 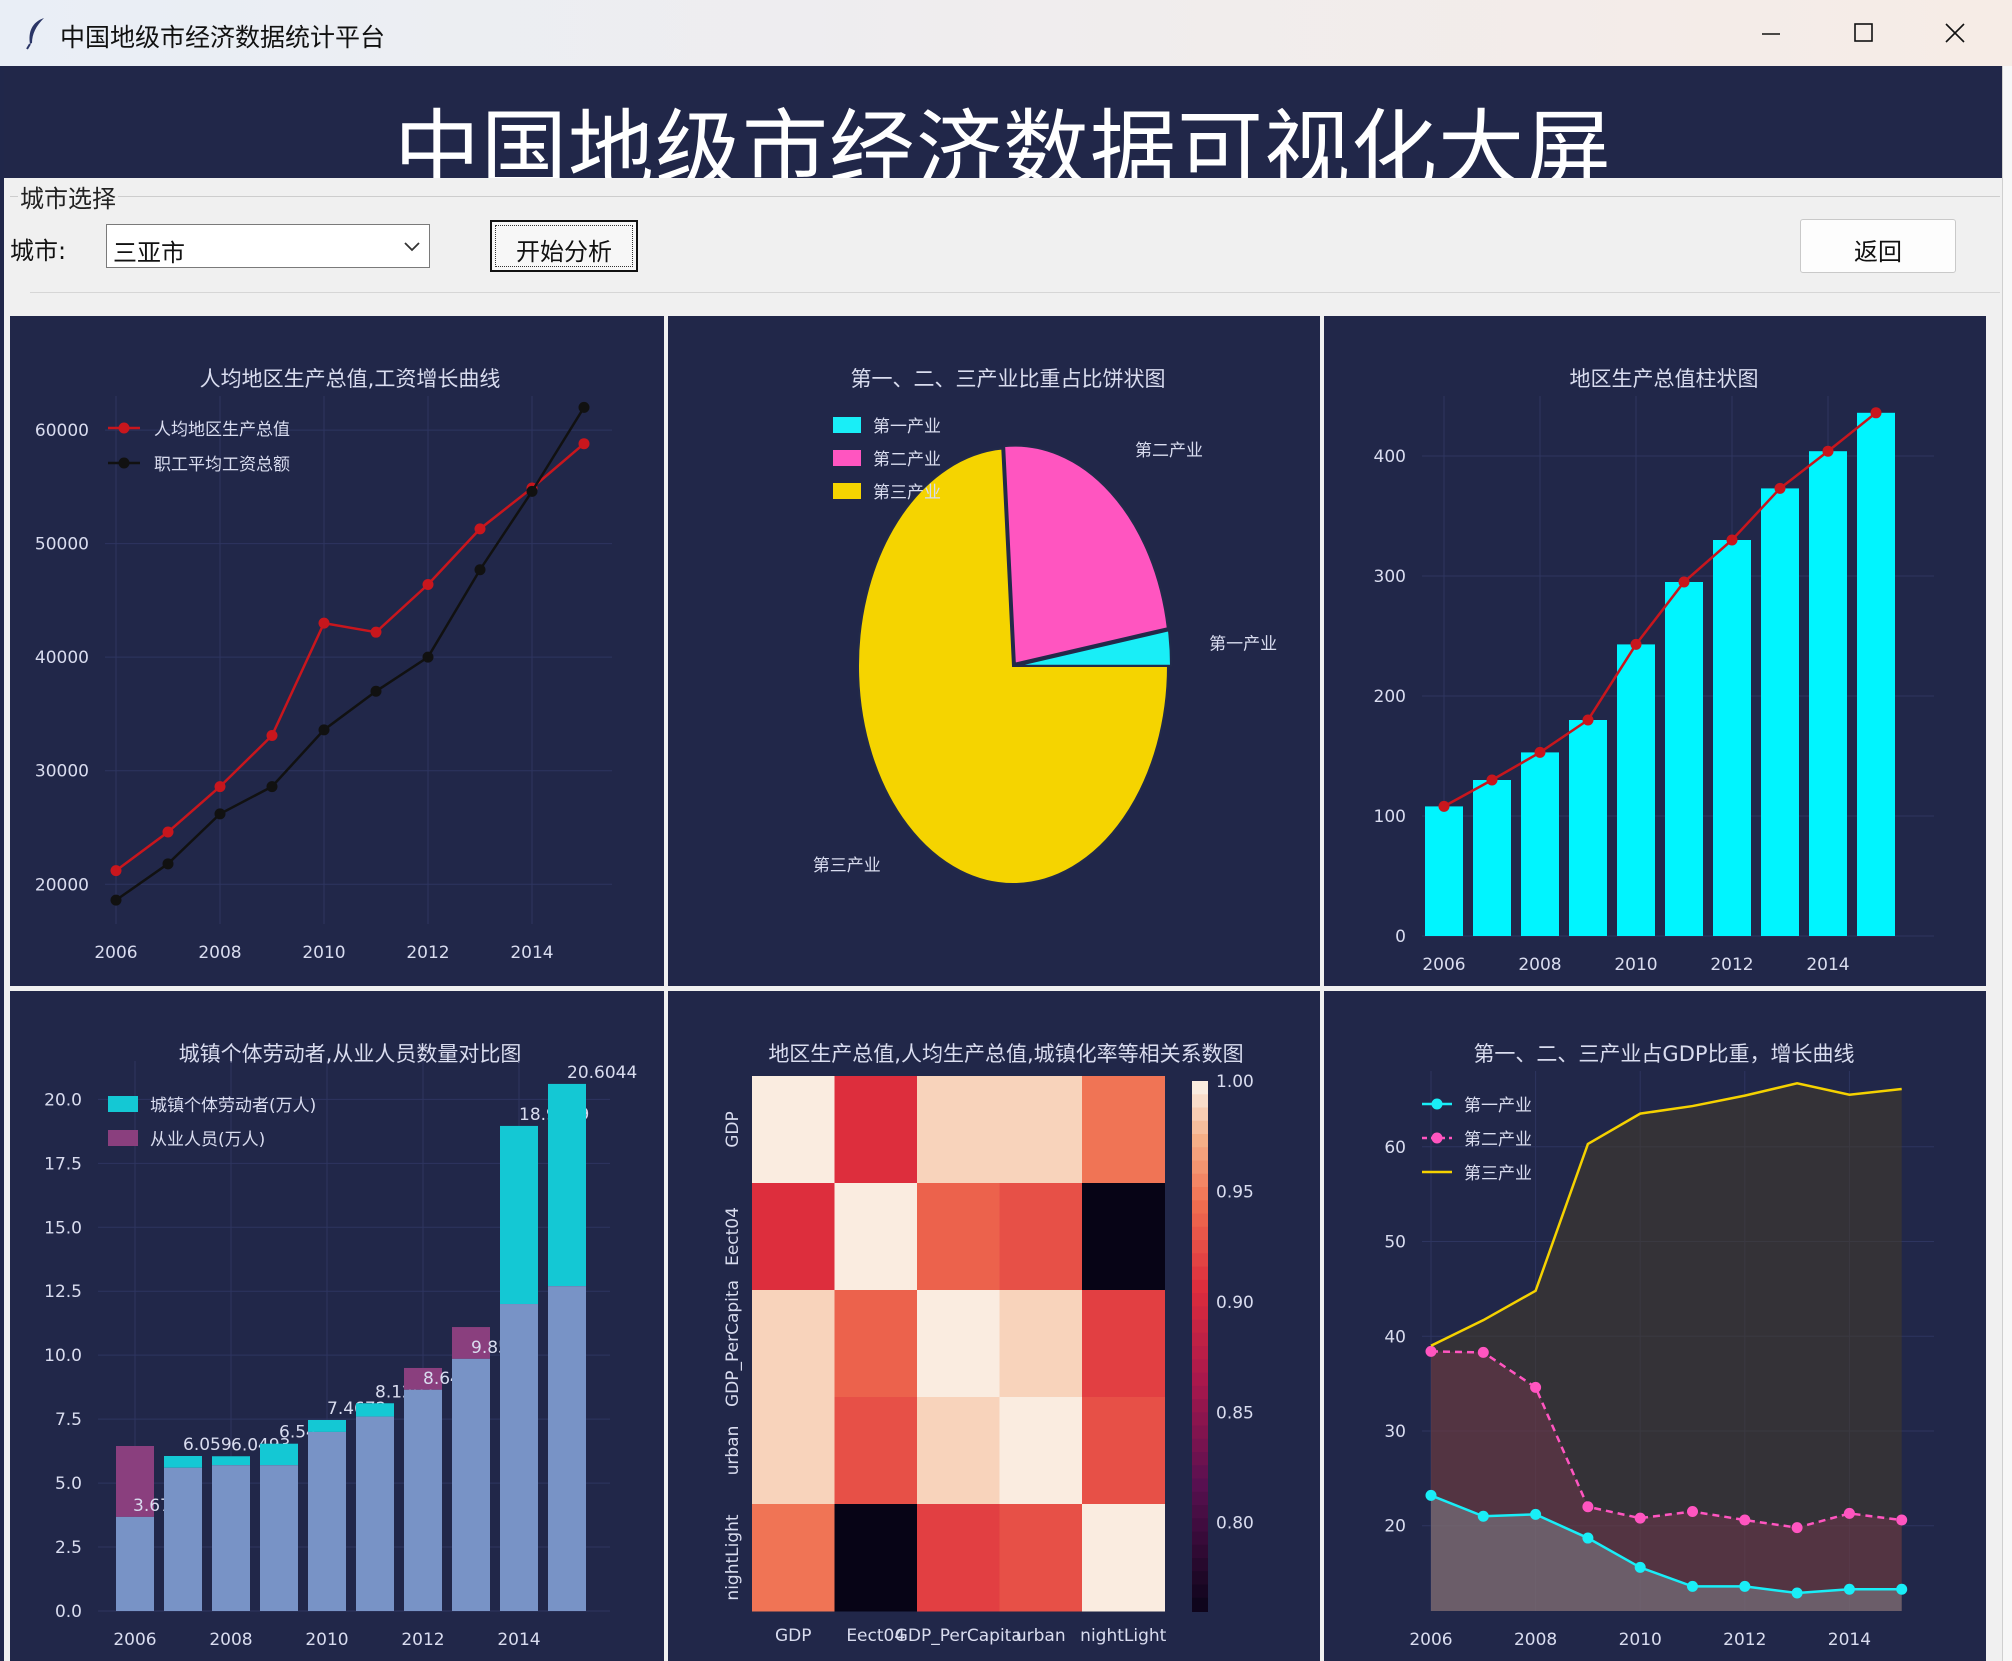 I want to click on y-tick-label: 12.5, so click(x=63, y=1292).